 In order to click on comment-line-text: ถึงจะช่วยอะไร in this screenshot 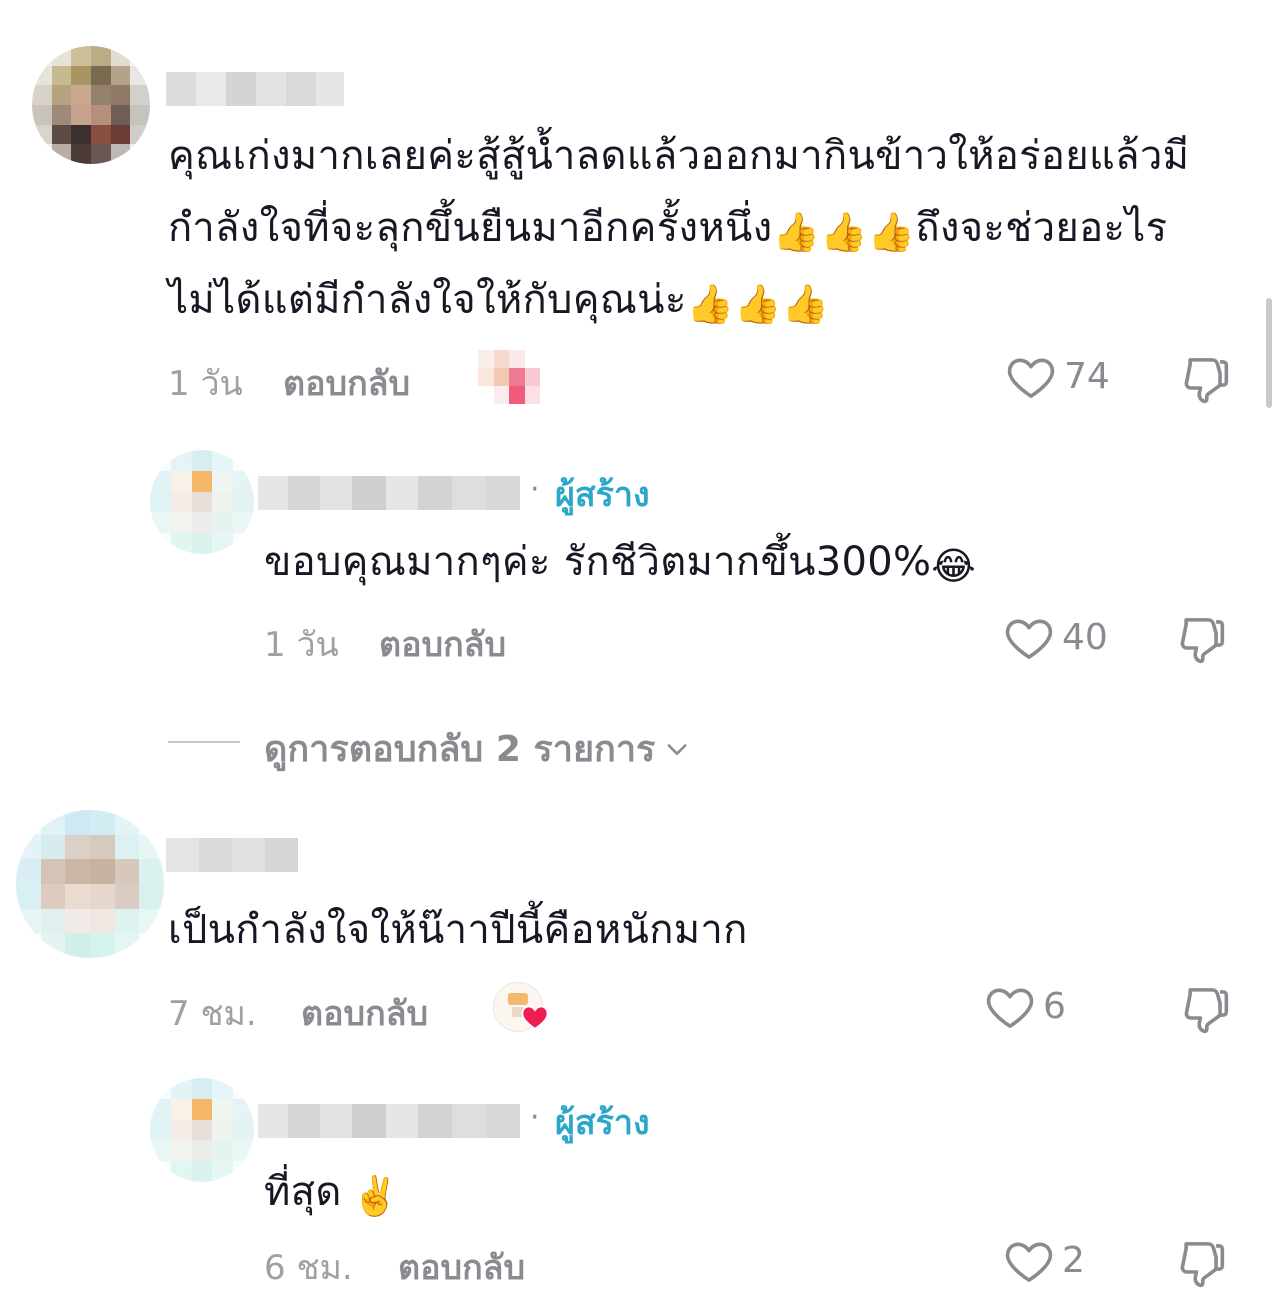, I will do `click(1041, 228)`.